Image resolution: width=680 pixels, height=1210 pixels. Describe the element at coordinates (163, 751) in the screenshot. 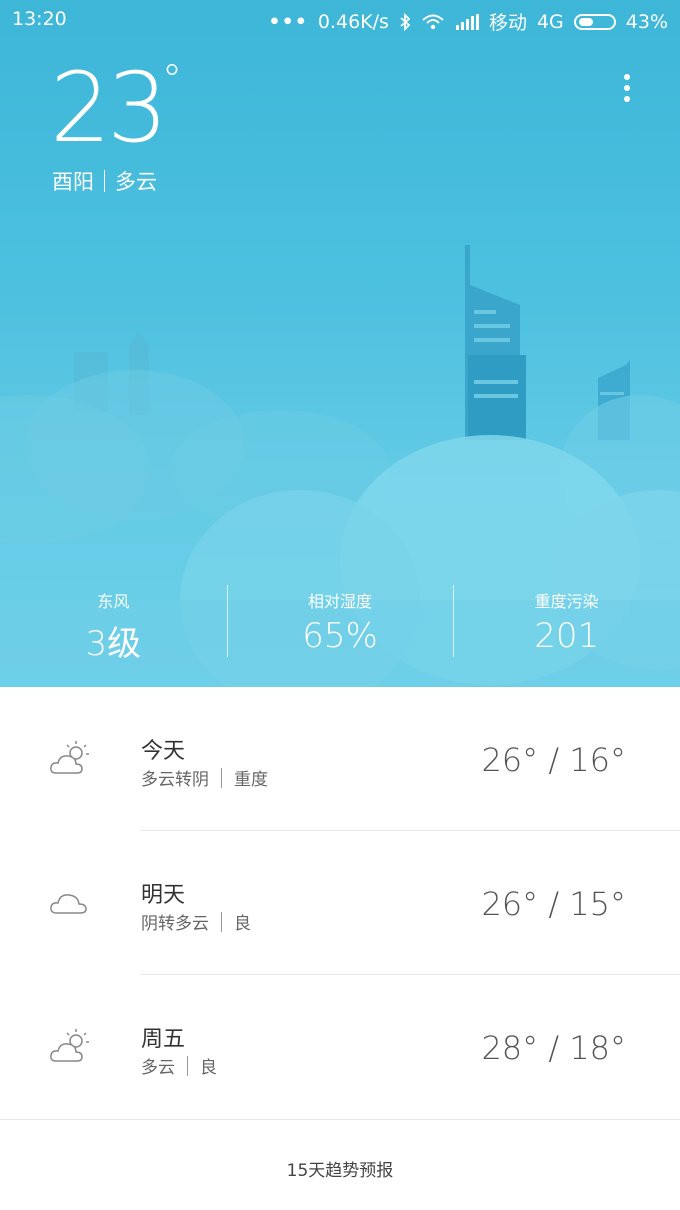

I see `forecast-day: 今天` at that location.